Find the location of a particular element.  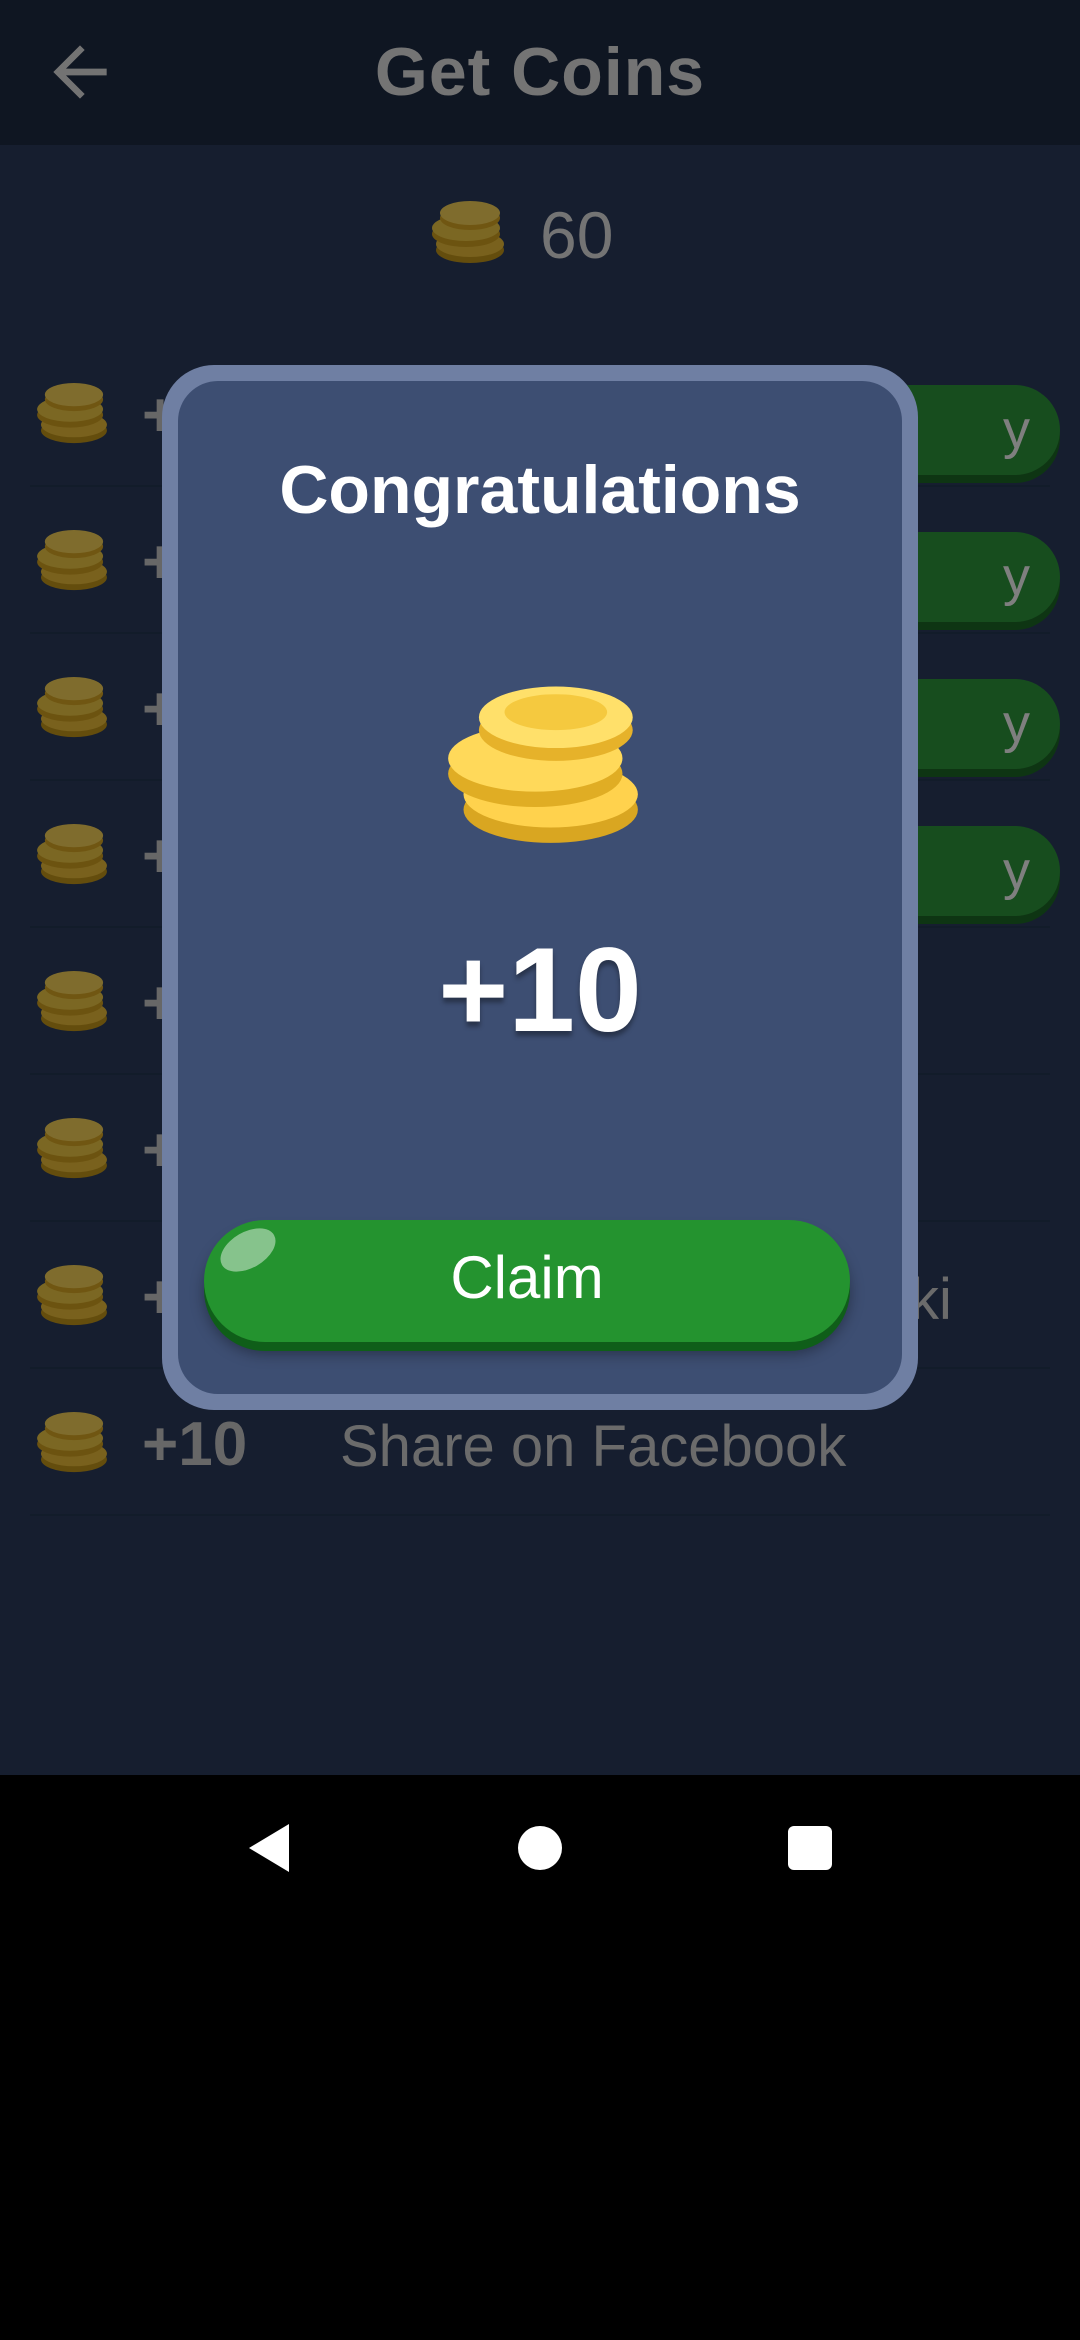

square-recents-icon is located at coordinates (810, 1848).